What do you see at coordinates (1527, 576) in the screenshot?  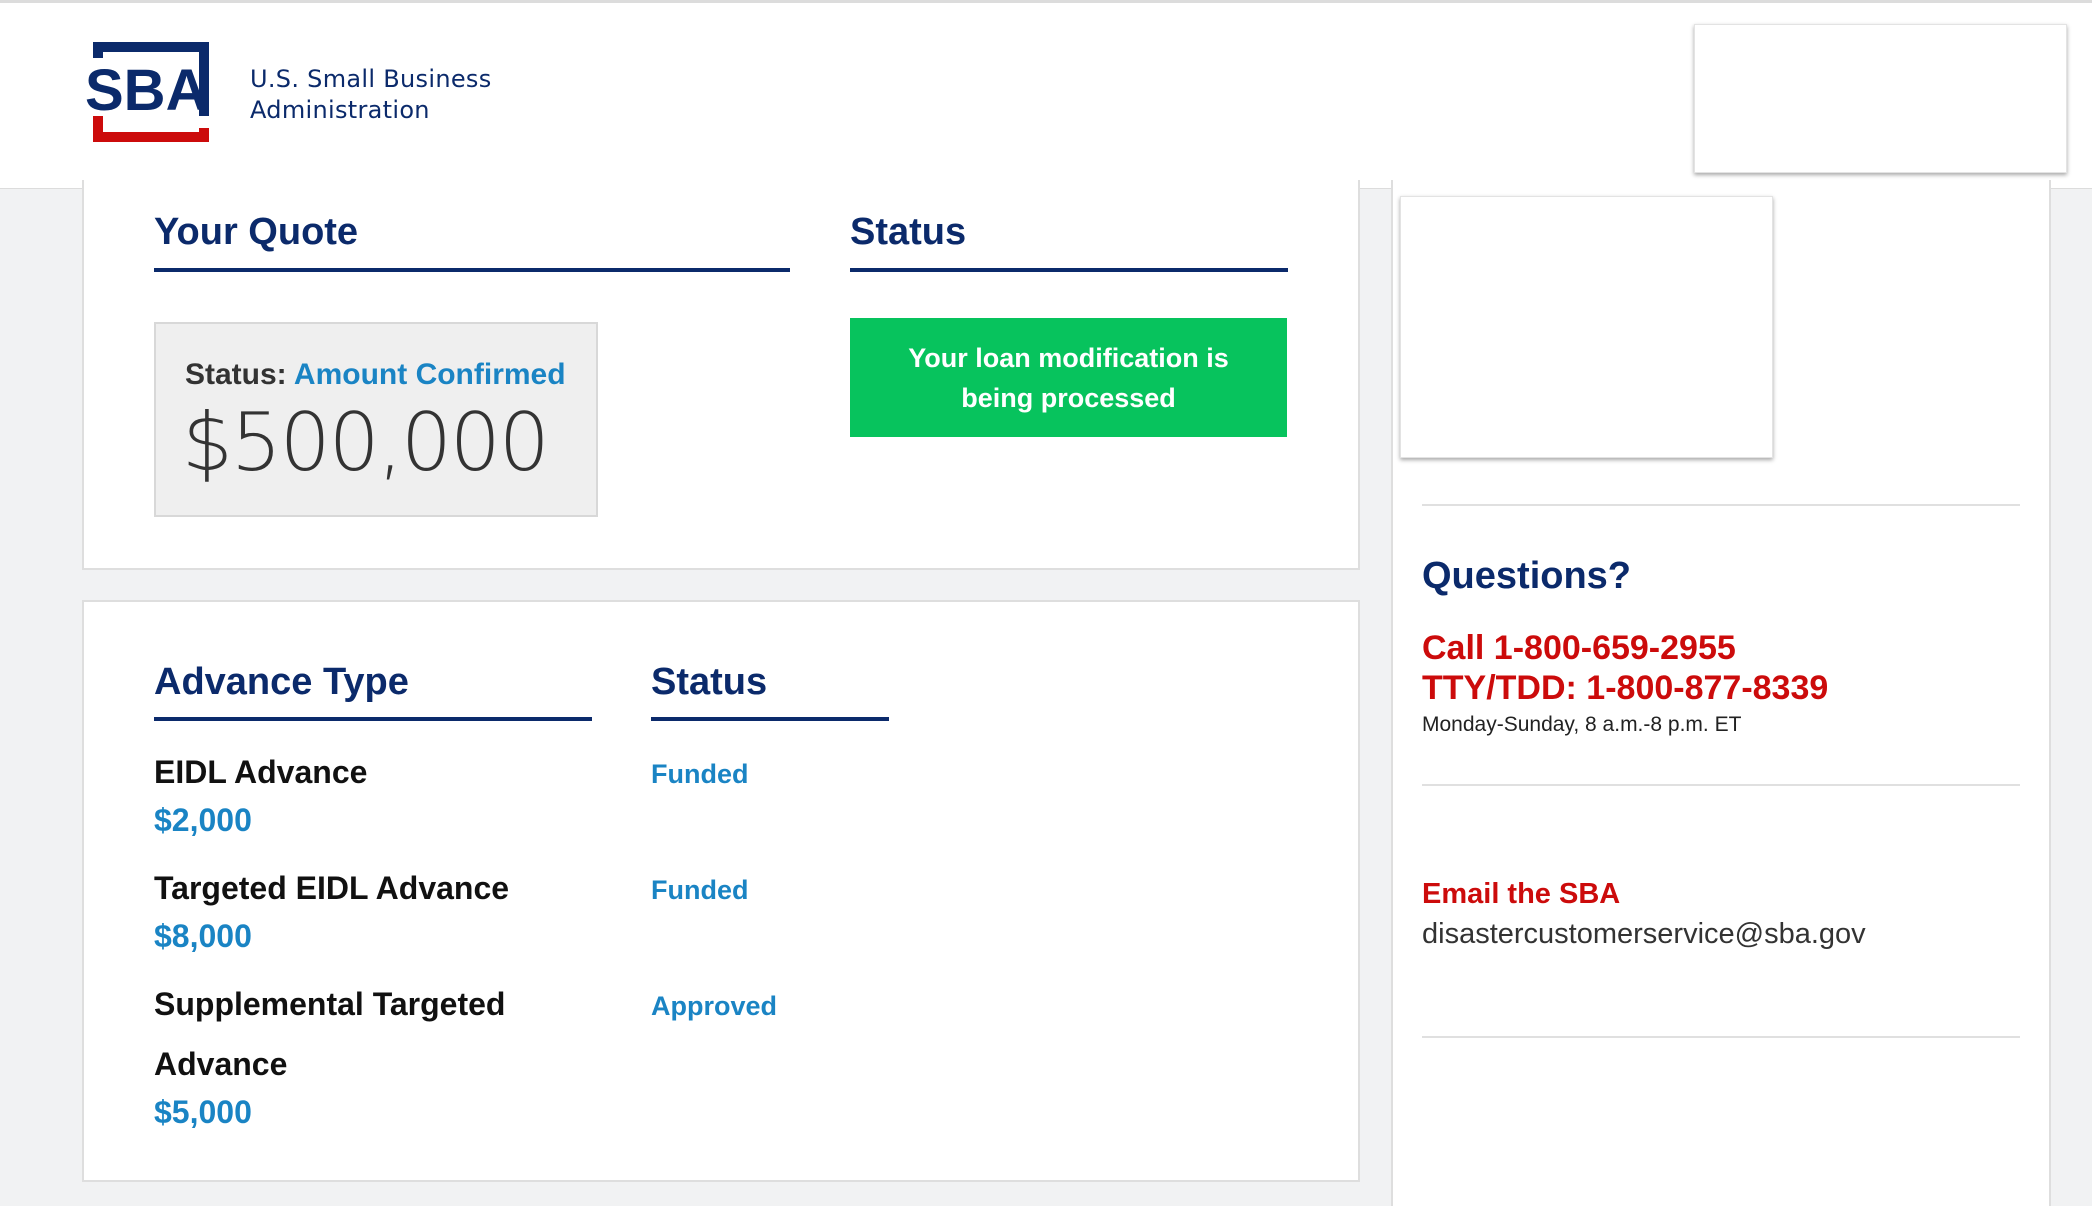 I see `questions-heading: Questions?` at bounding box center [1527, 576].